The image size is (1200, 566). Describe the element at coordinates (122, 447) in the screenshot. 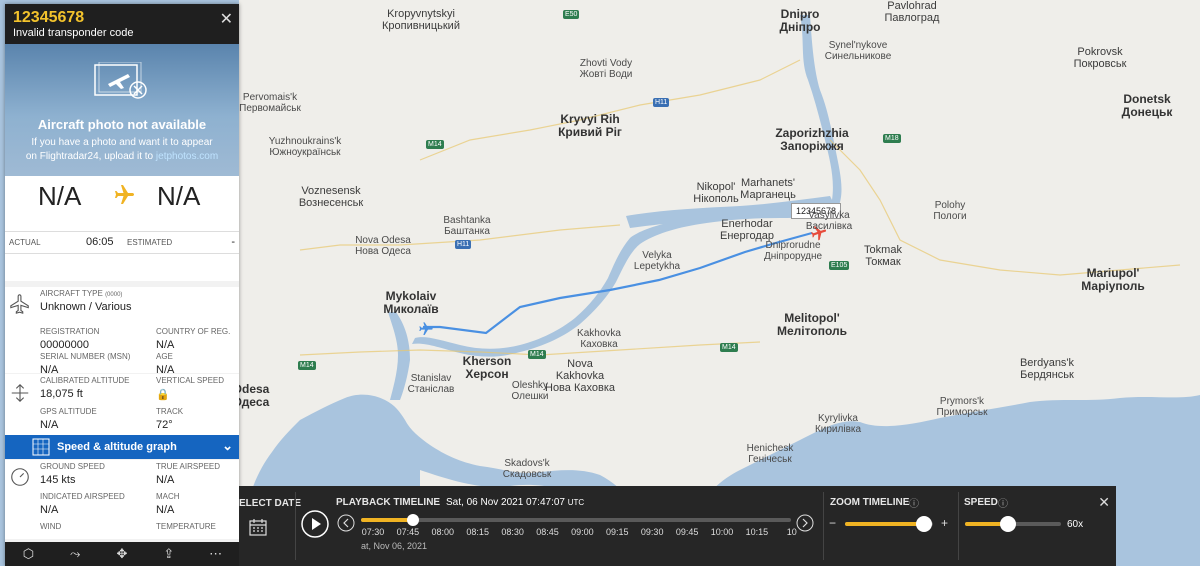

I see `speed-altitude-graph-toggle: Speed & altitude graph ⌄` at that location.